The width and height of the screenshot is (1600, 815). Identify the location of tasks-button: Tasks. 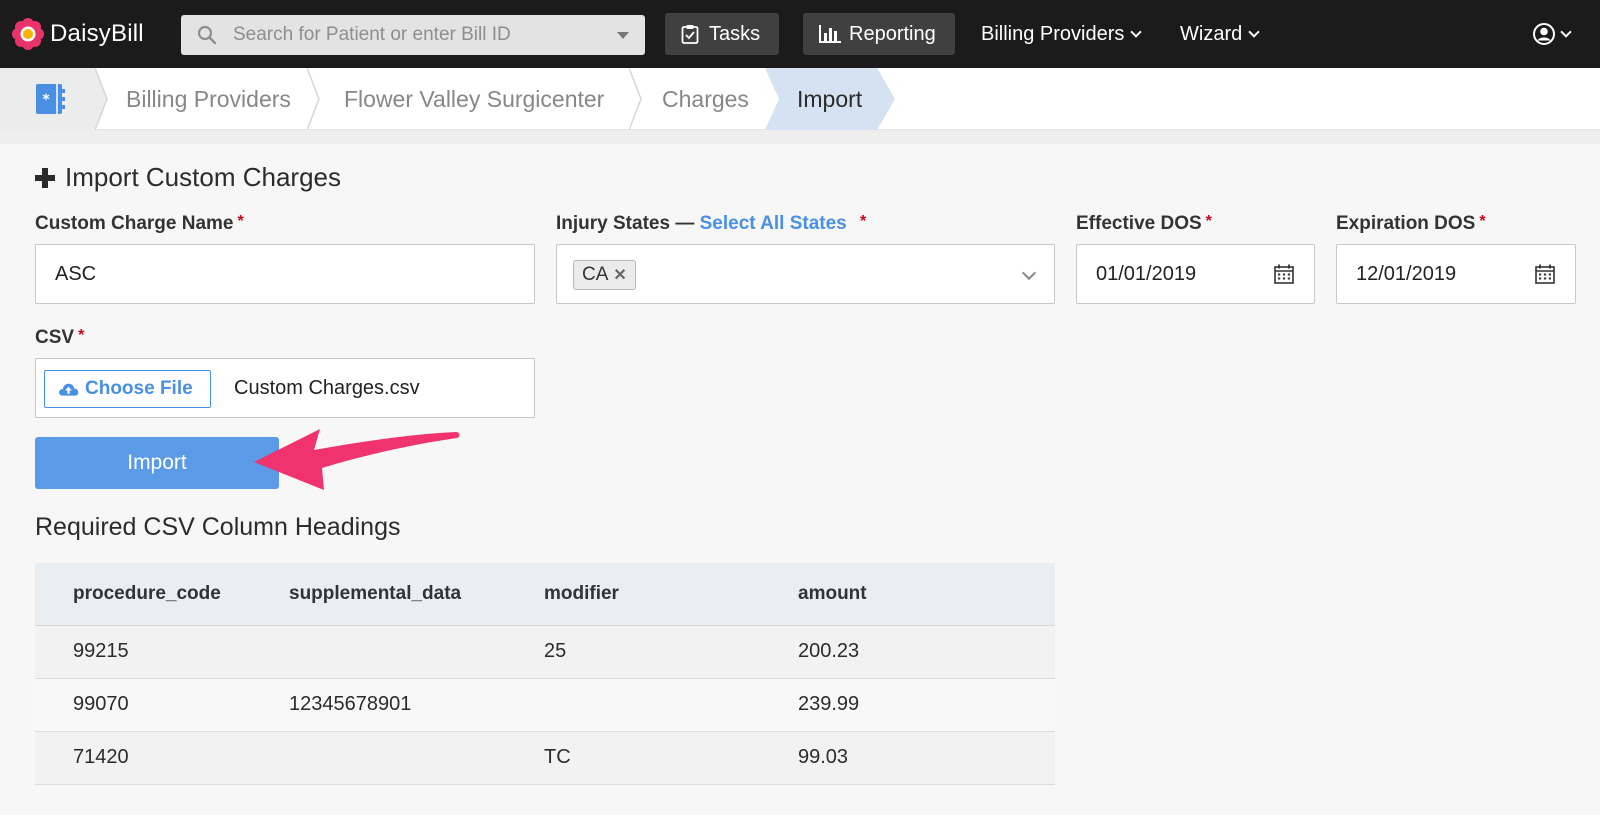
(722, 34).